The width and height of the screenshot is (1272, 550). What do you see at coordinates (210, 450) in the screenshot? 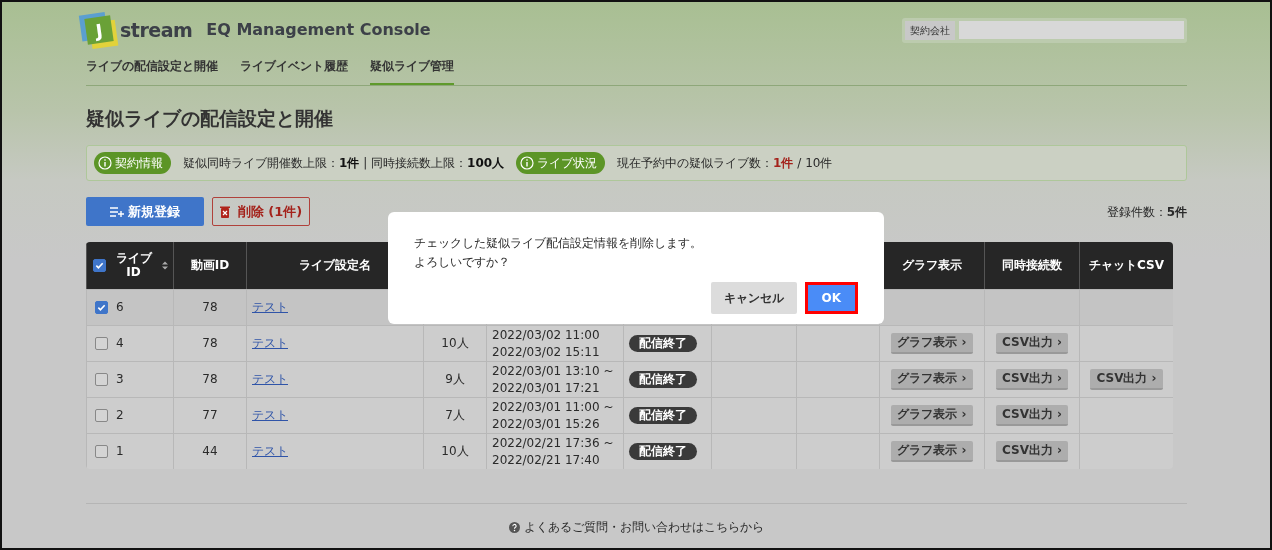
I see `table-cell: 44` at bounding box center [210, 450].